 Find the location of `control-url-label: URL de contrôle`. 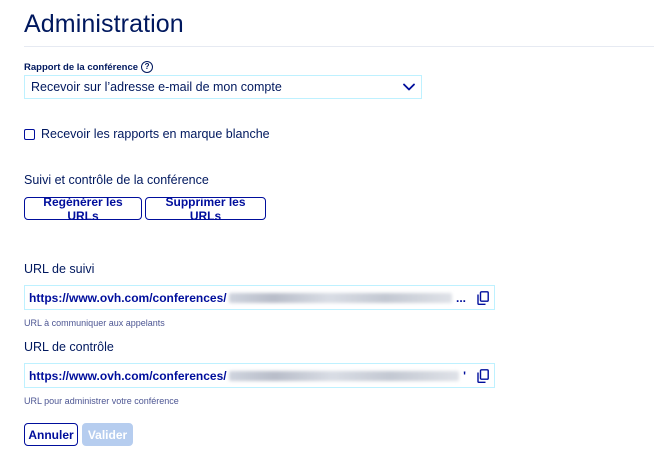

control-url-label: URL de contrôle is located at coordinates (69, 347).